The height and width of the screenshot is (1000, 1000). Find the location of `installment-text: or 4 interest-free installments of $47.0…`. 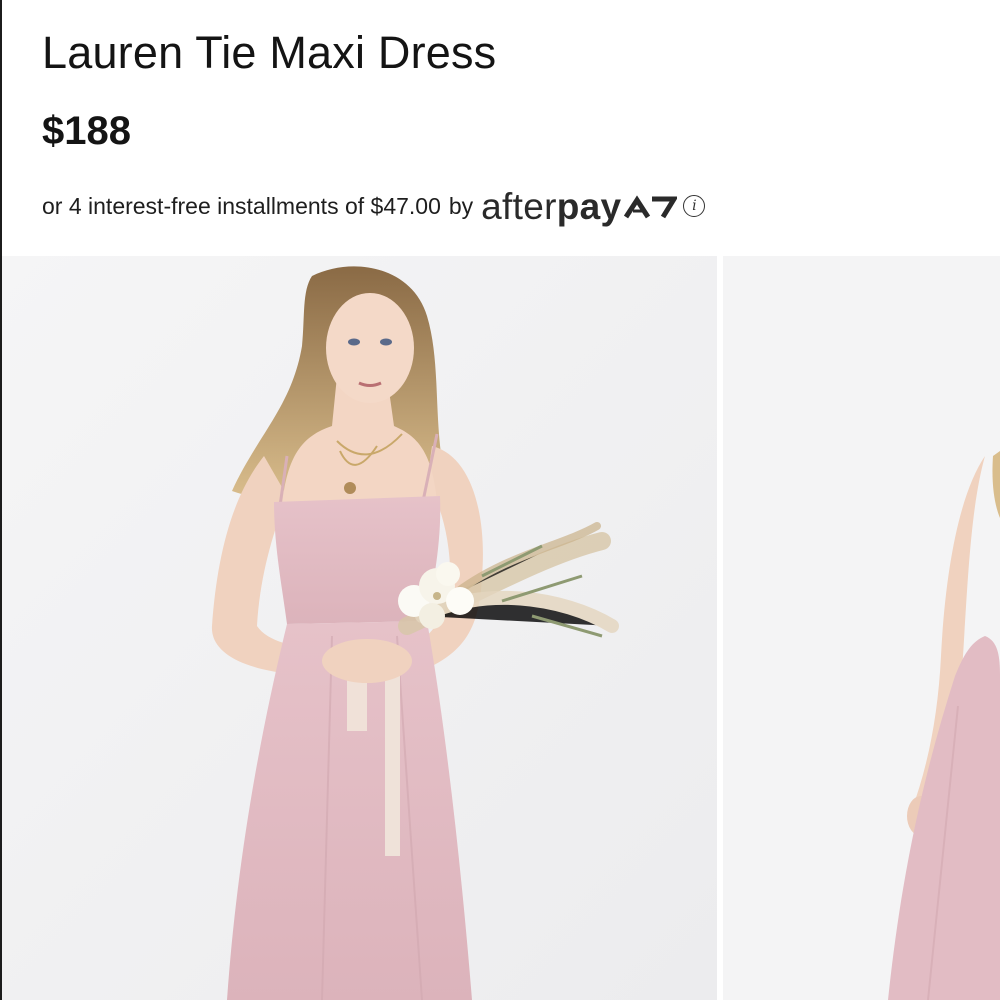

installment-text: or 4 interest-free installments of $47.0… is located at coordinates (241, 205).